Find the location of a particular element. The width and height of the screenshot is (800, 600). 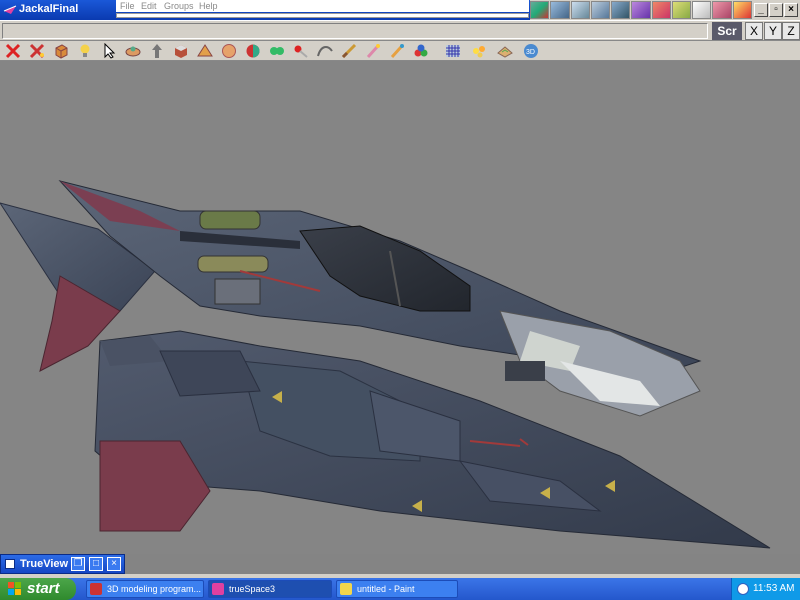

material-balls-icon is located at coordinates (421, 51).